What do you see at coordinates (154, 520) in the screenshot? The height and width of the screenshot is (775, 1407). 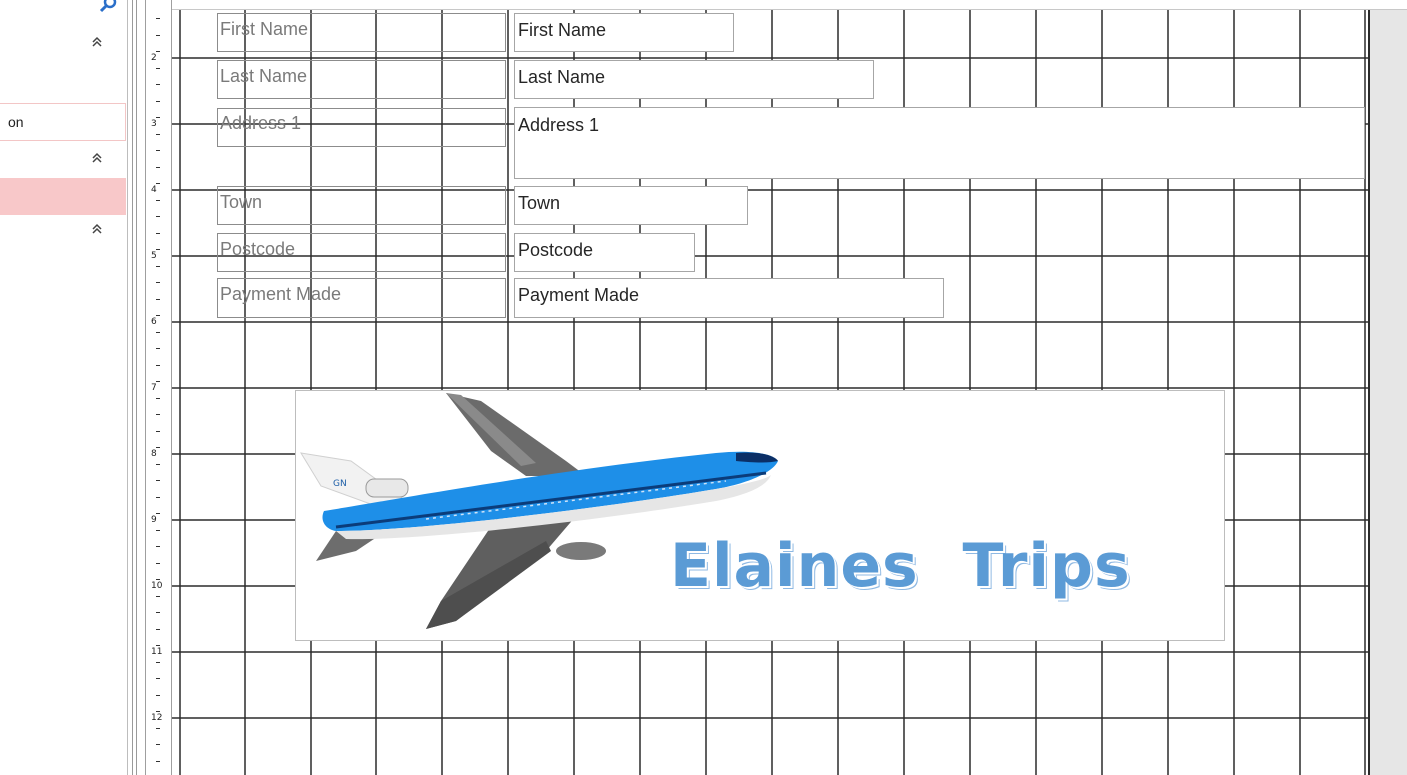 I see `ruler-number: 9` at bounding box center [154, 520].